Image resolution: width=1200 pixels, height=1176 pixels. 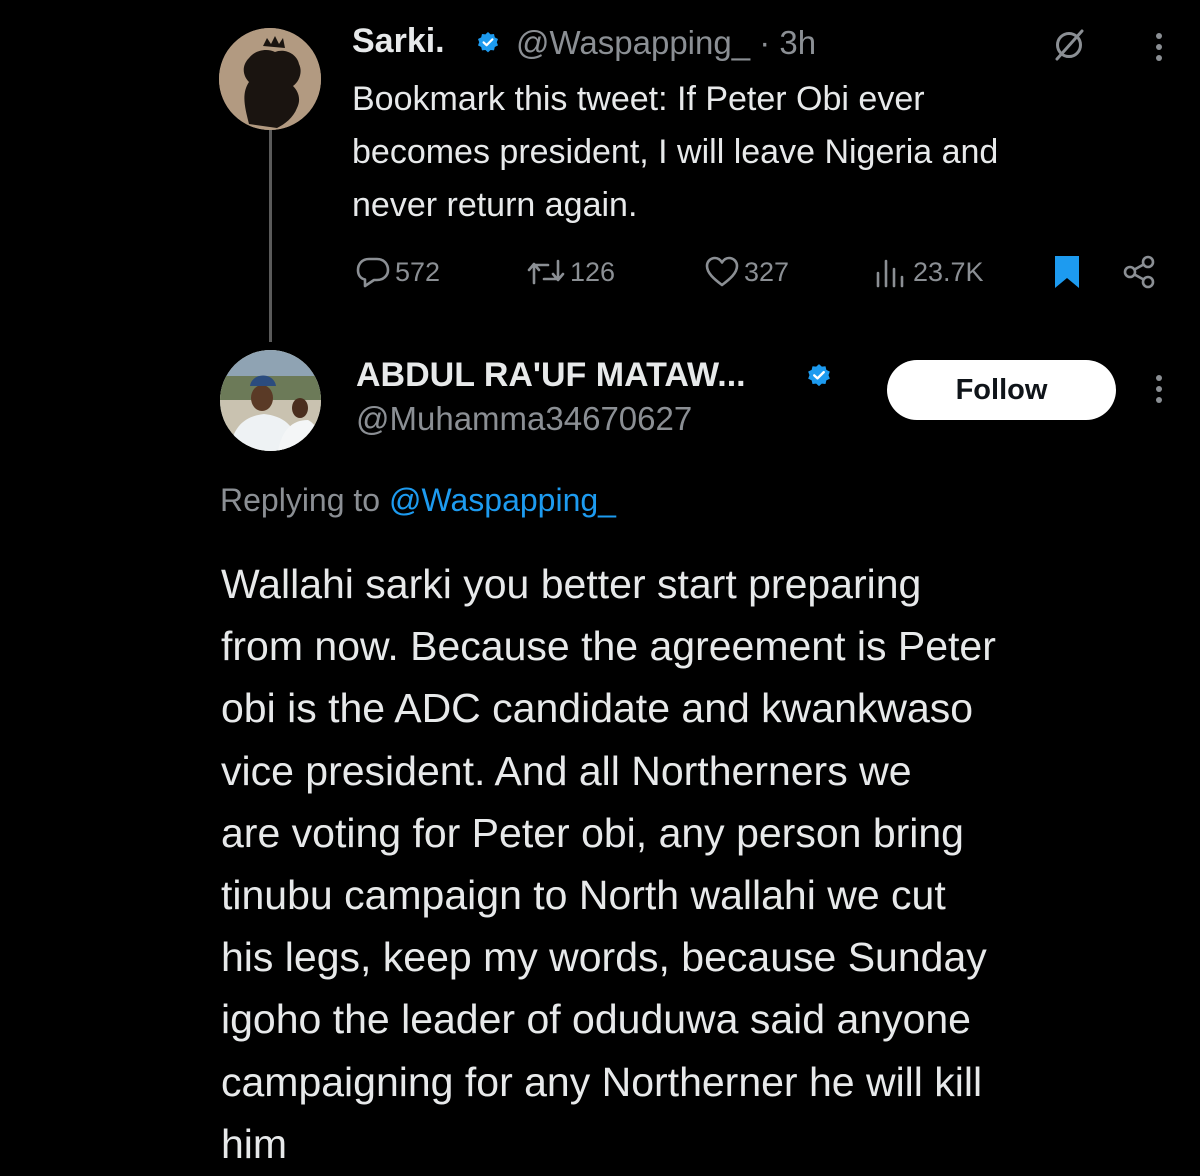 I want to click on avatar-sarki, so click(x=270, y=79).